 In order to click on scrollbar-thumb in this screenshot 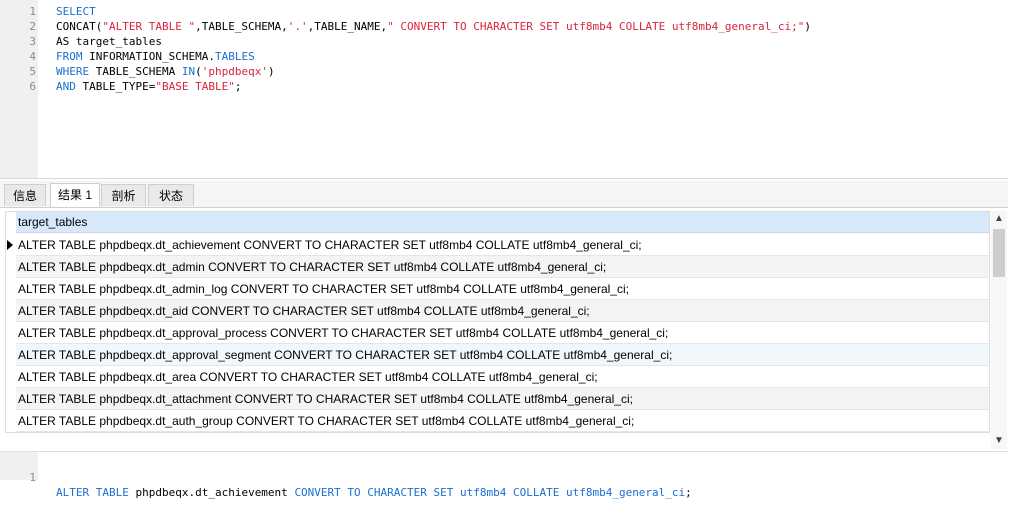, I will do `click(999, 253)`.